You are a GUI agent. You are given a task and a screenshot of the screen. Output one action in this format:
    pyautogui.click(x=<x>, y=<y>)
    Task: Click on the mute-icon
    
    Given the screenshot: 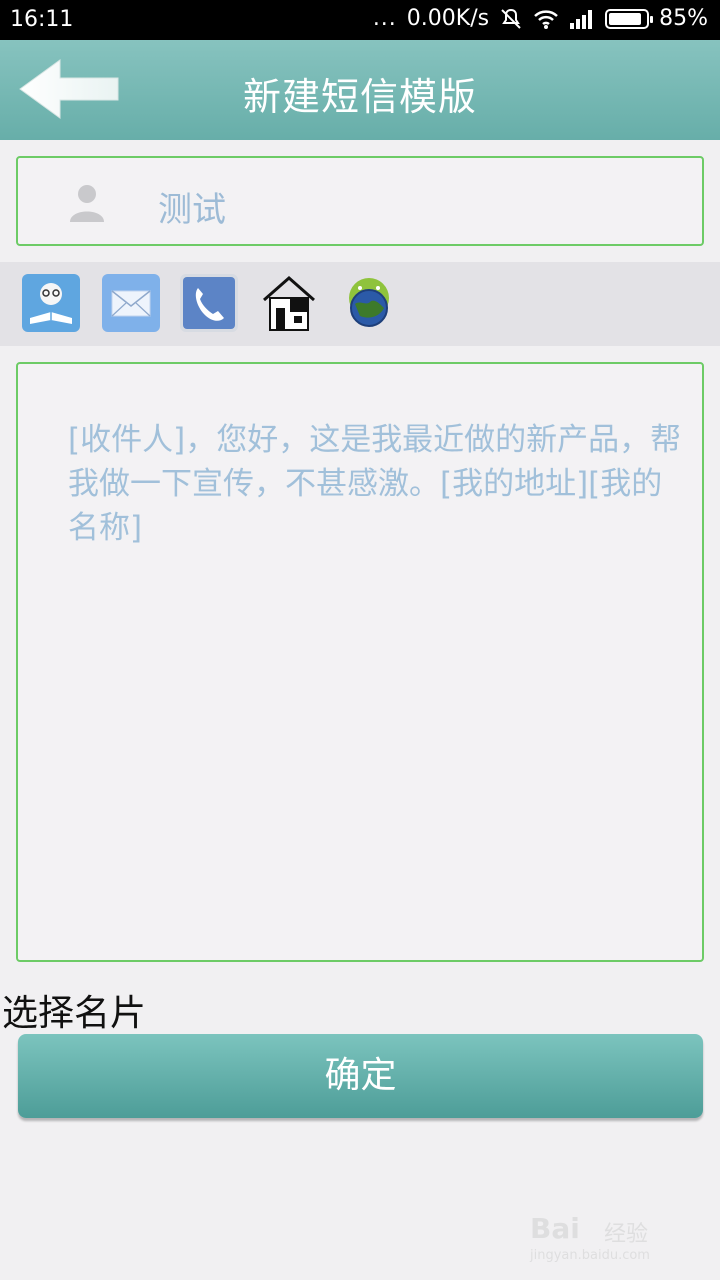 What is the action you would take?
    pyautogui.click(x=511, y=18)
    